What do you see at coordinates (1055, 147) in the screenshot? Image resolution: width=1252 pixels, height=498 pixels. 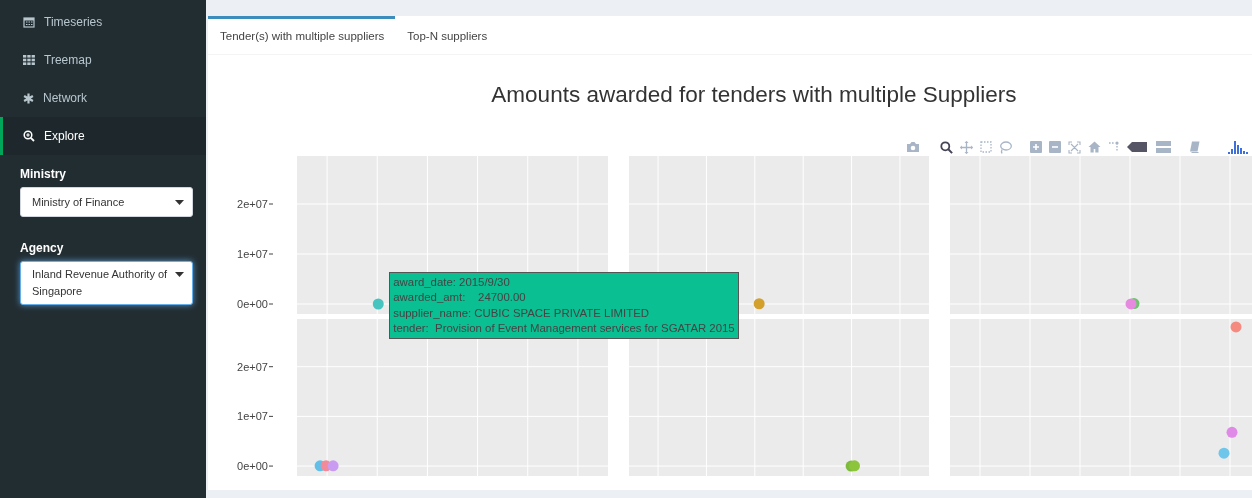 I see `zoom-out-icon` at bounding box center [1055, 147].